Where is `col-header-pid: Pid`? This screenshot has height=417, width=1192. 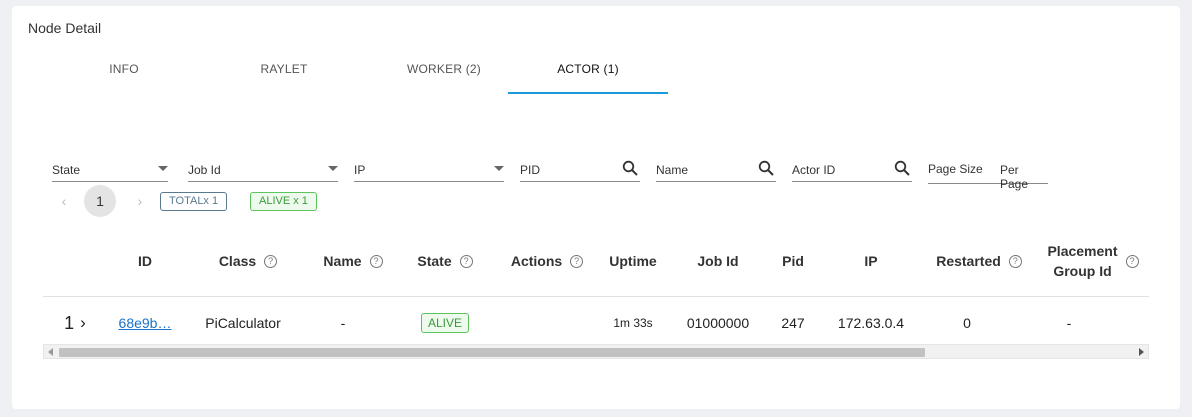
col-header-pid: Pid is located at coordinates (793, 261).